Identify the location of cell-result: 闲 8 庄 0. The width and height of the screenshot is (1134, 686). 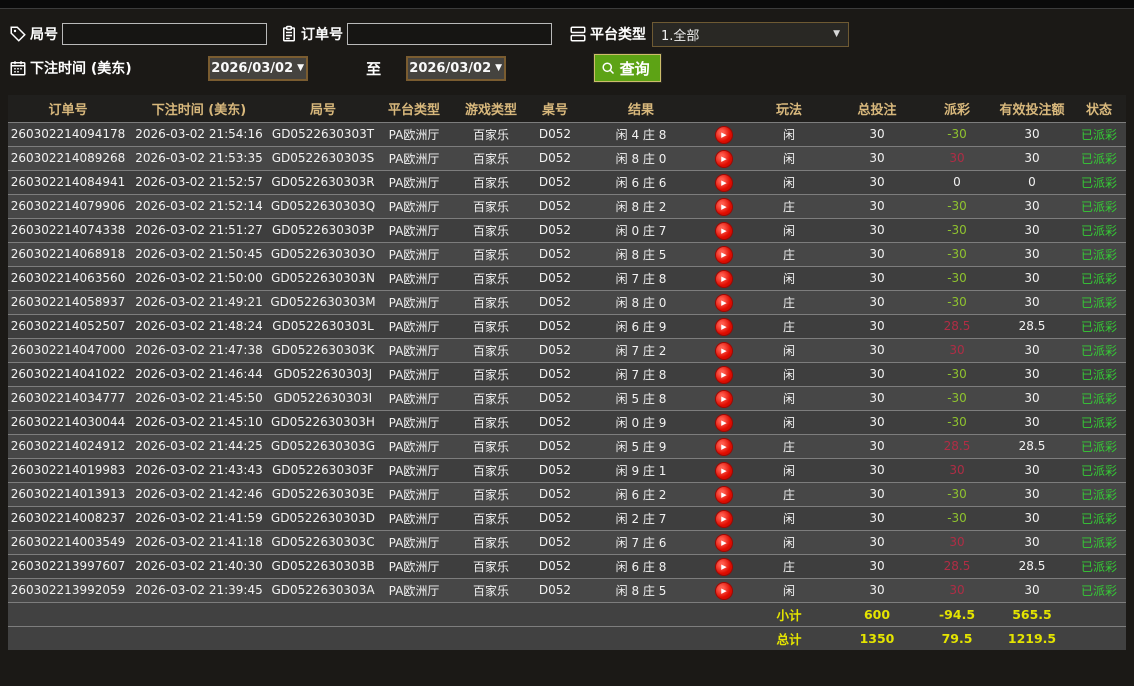
(641, 301).